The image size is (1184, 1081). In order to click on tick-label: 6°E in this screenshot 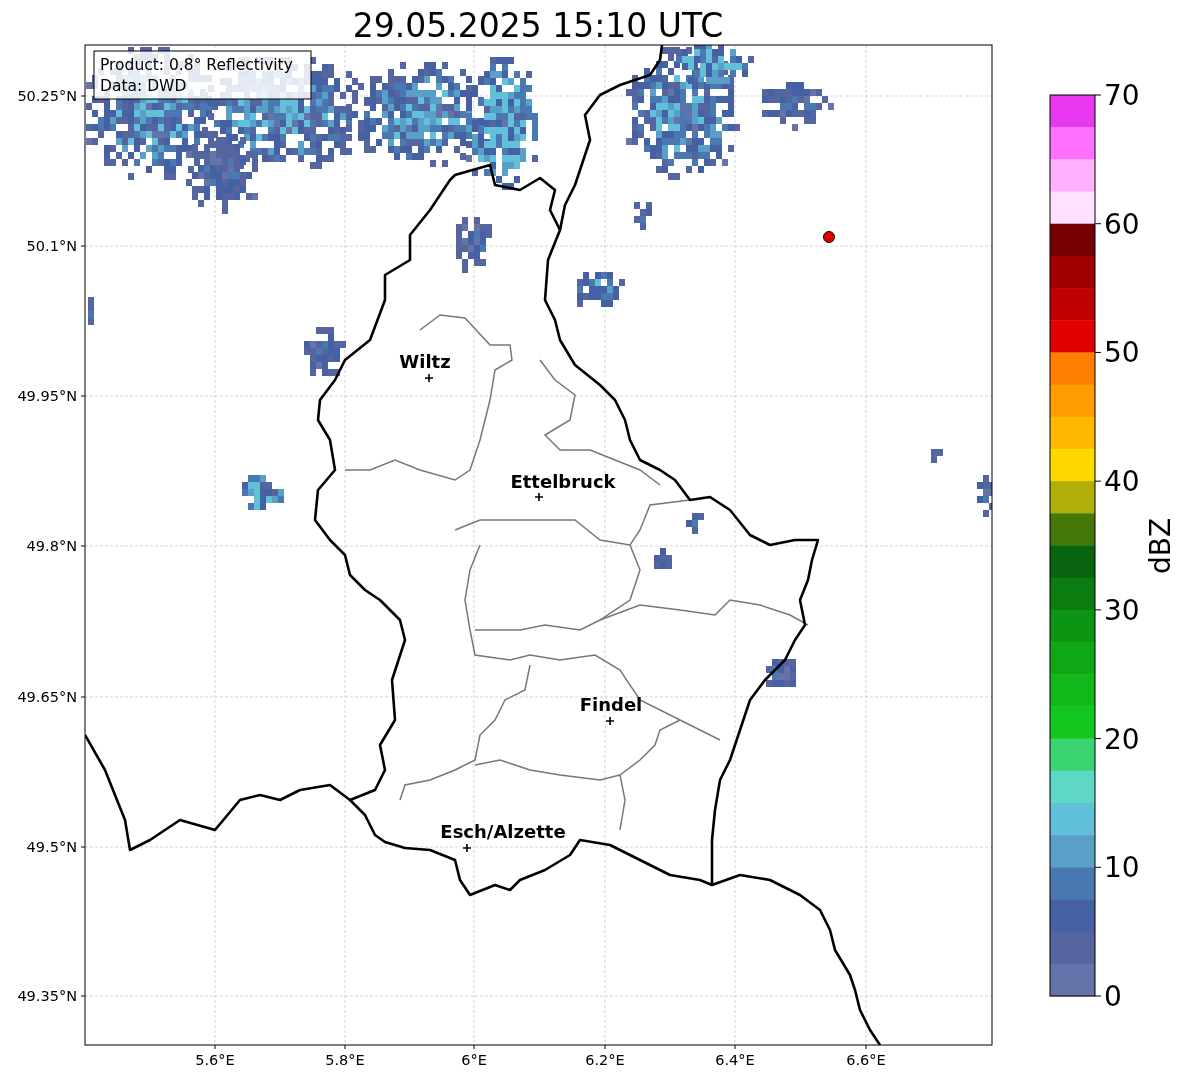, I will do `click(474, 1060)`.